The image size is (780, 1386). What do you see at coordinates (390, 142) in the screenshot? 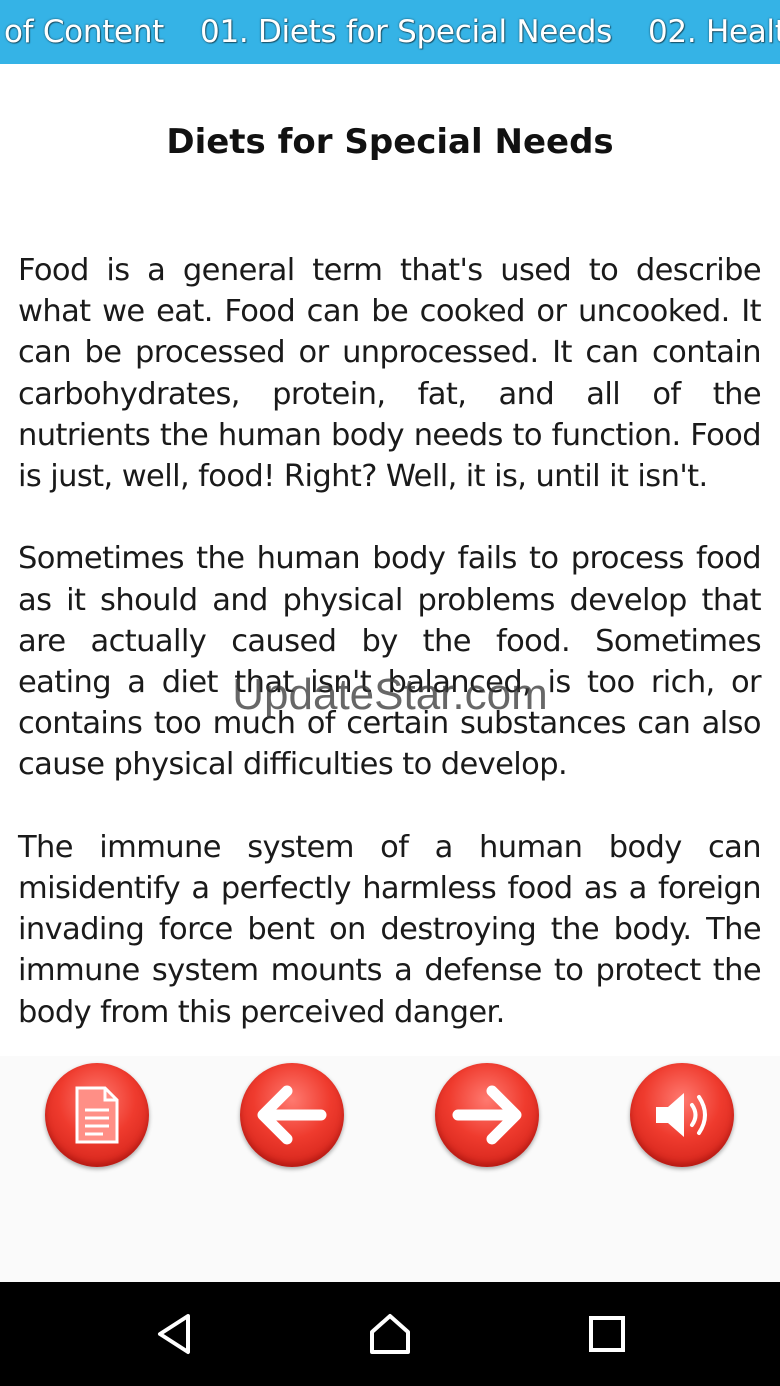
I see `page-title: Diets for Special Needs` at bounding box center [390, 142].